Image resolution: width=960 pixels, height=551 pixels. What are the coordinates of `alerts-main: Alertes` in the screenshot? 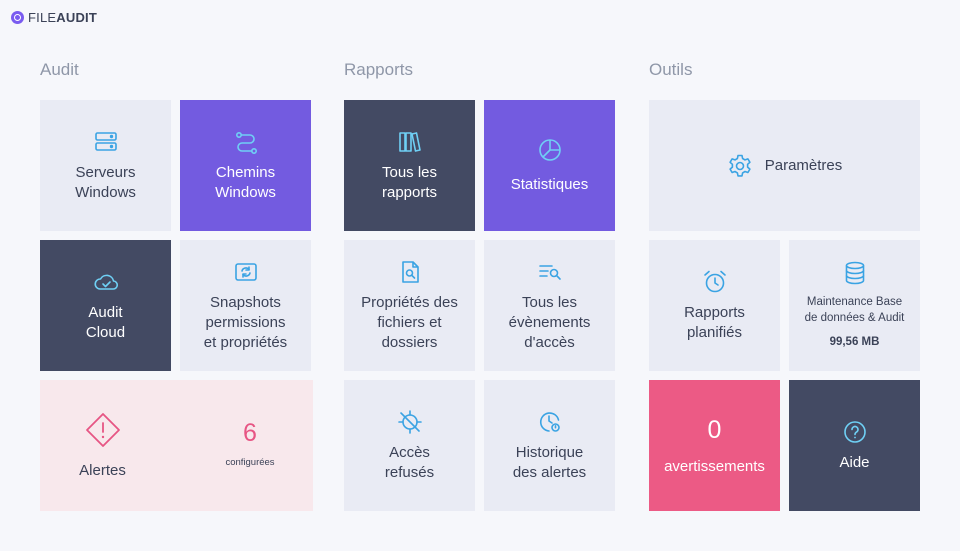 It's located at (102, 445).